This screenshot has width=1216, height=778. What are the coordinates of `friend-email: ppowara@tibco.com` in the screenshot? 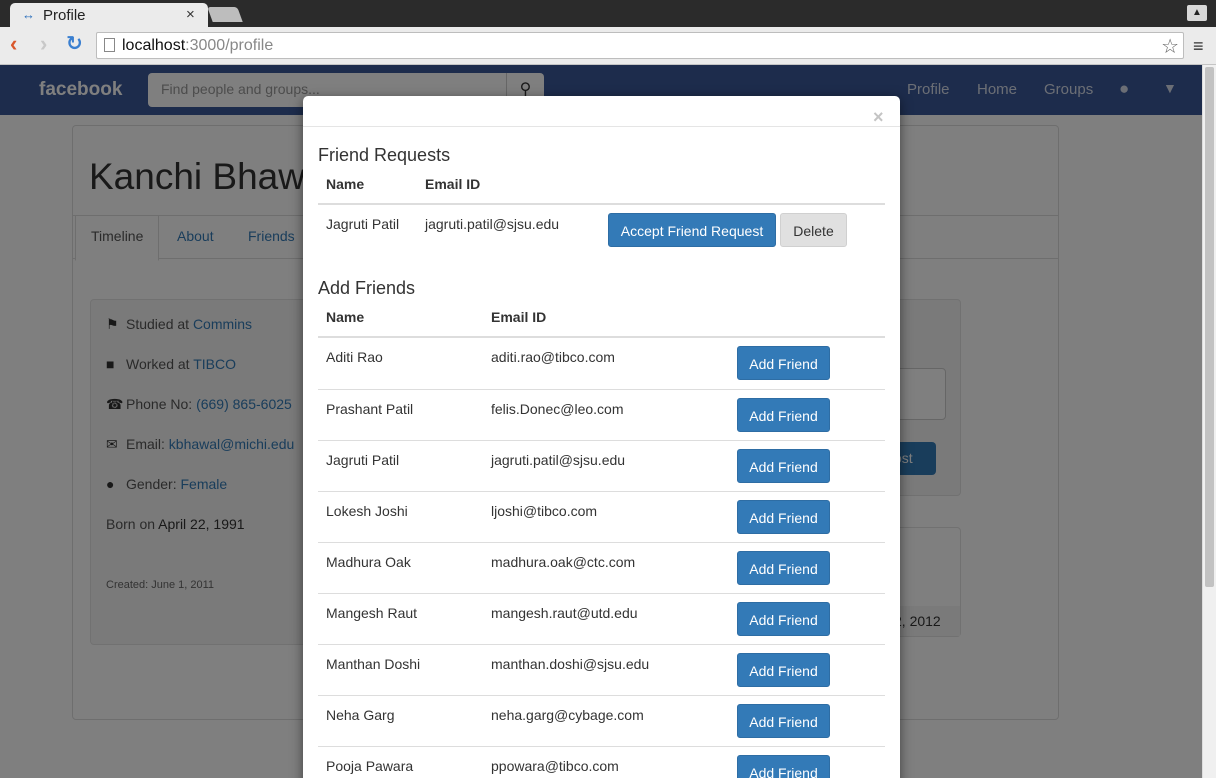 It's located at (555, 766).